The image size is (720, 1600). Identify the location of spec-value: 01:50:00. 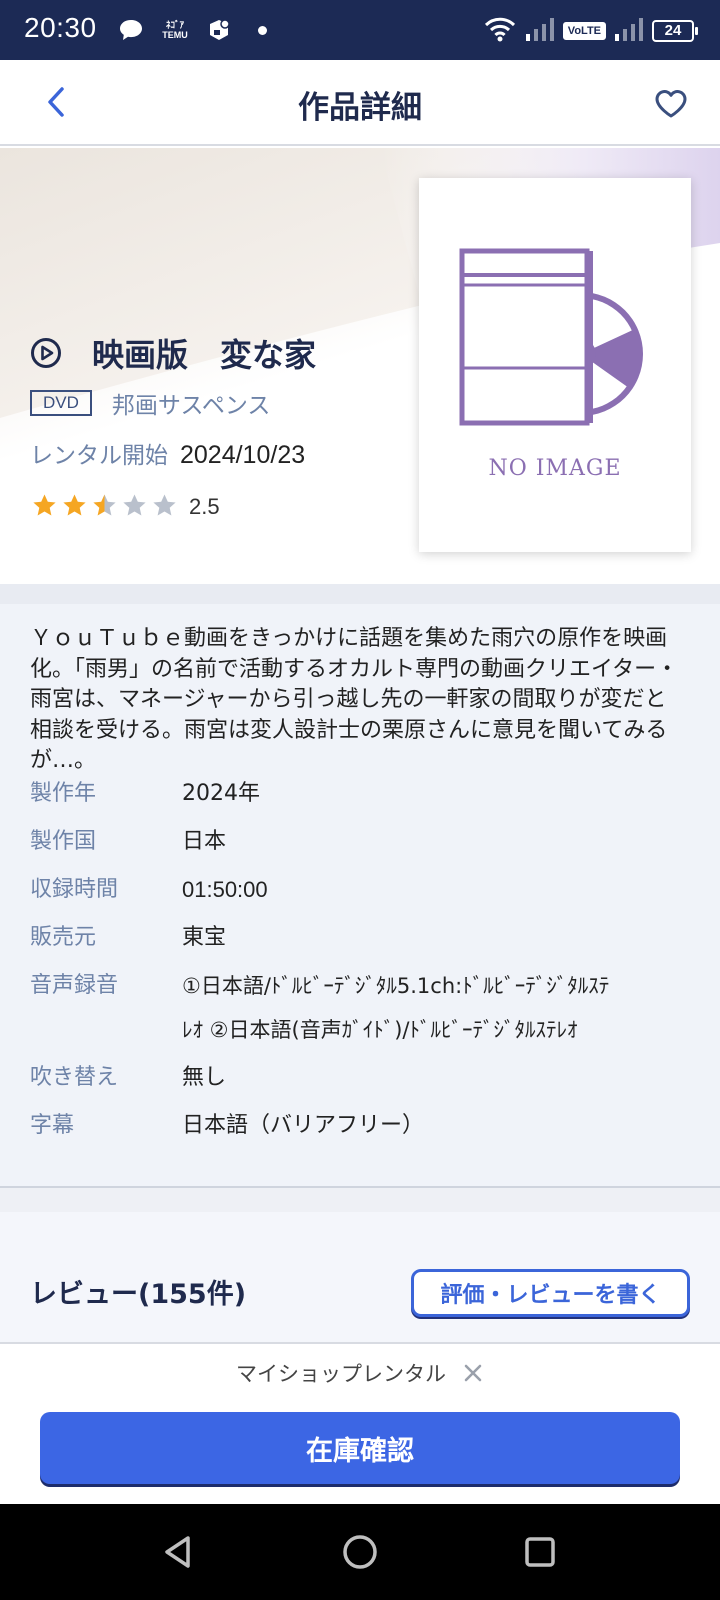
(225, 889).